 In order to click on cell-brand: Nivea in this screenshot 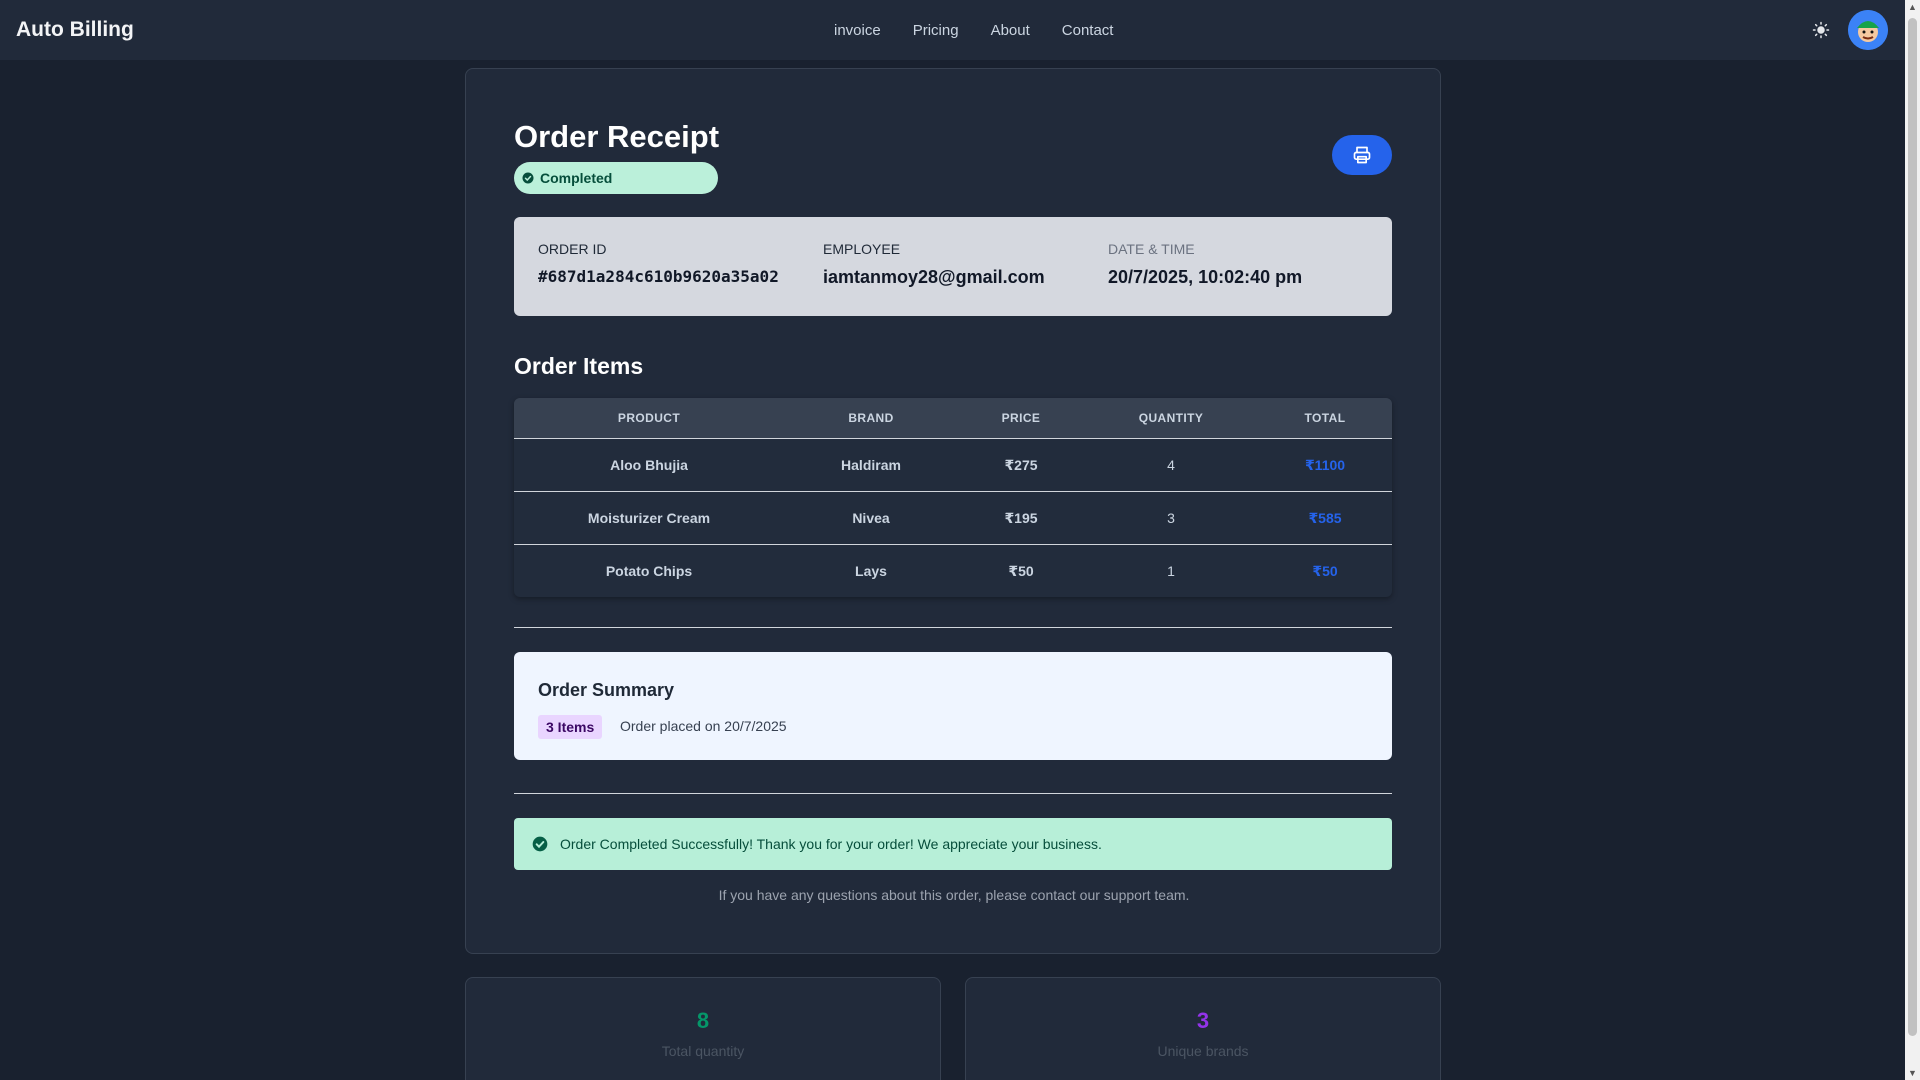, I will do `click(871, 518)`.